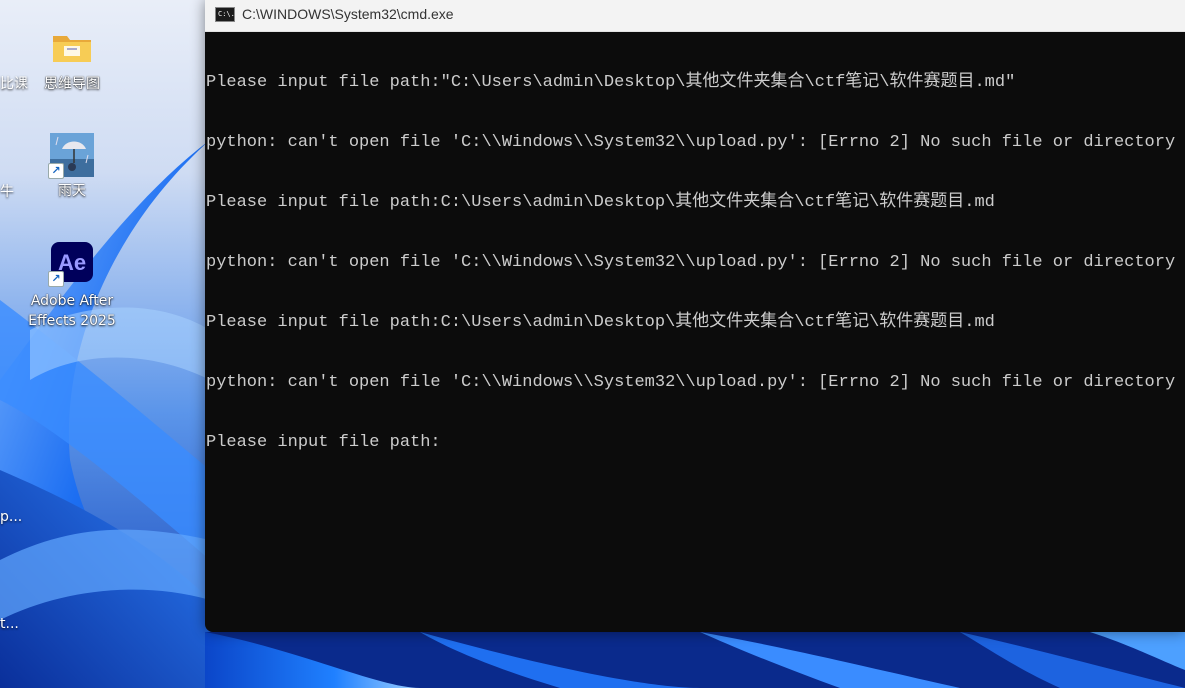 The image size is (1185, 688). Describe the element at coordinates (695, 443) in the screenshot. I see `console-prompt-line: Please input file path:` at that location.